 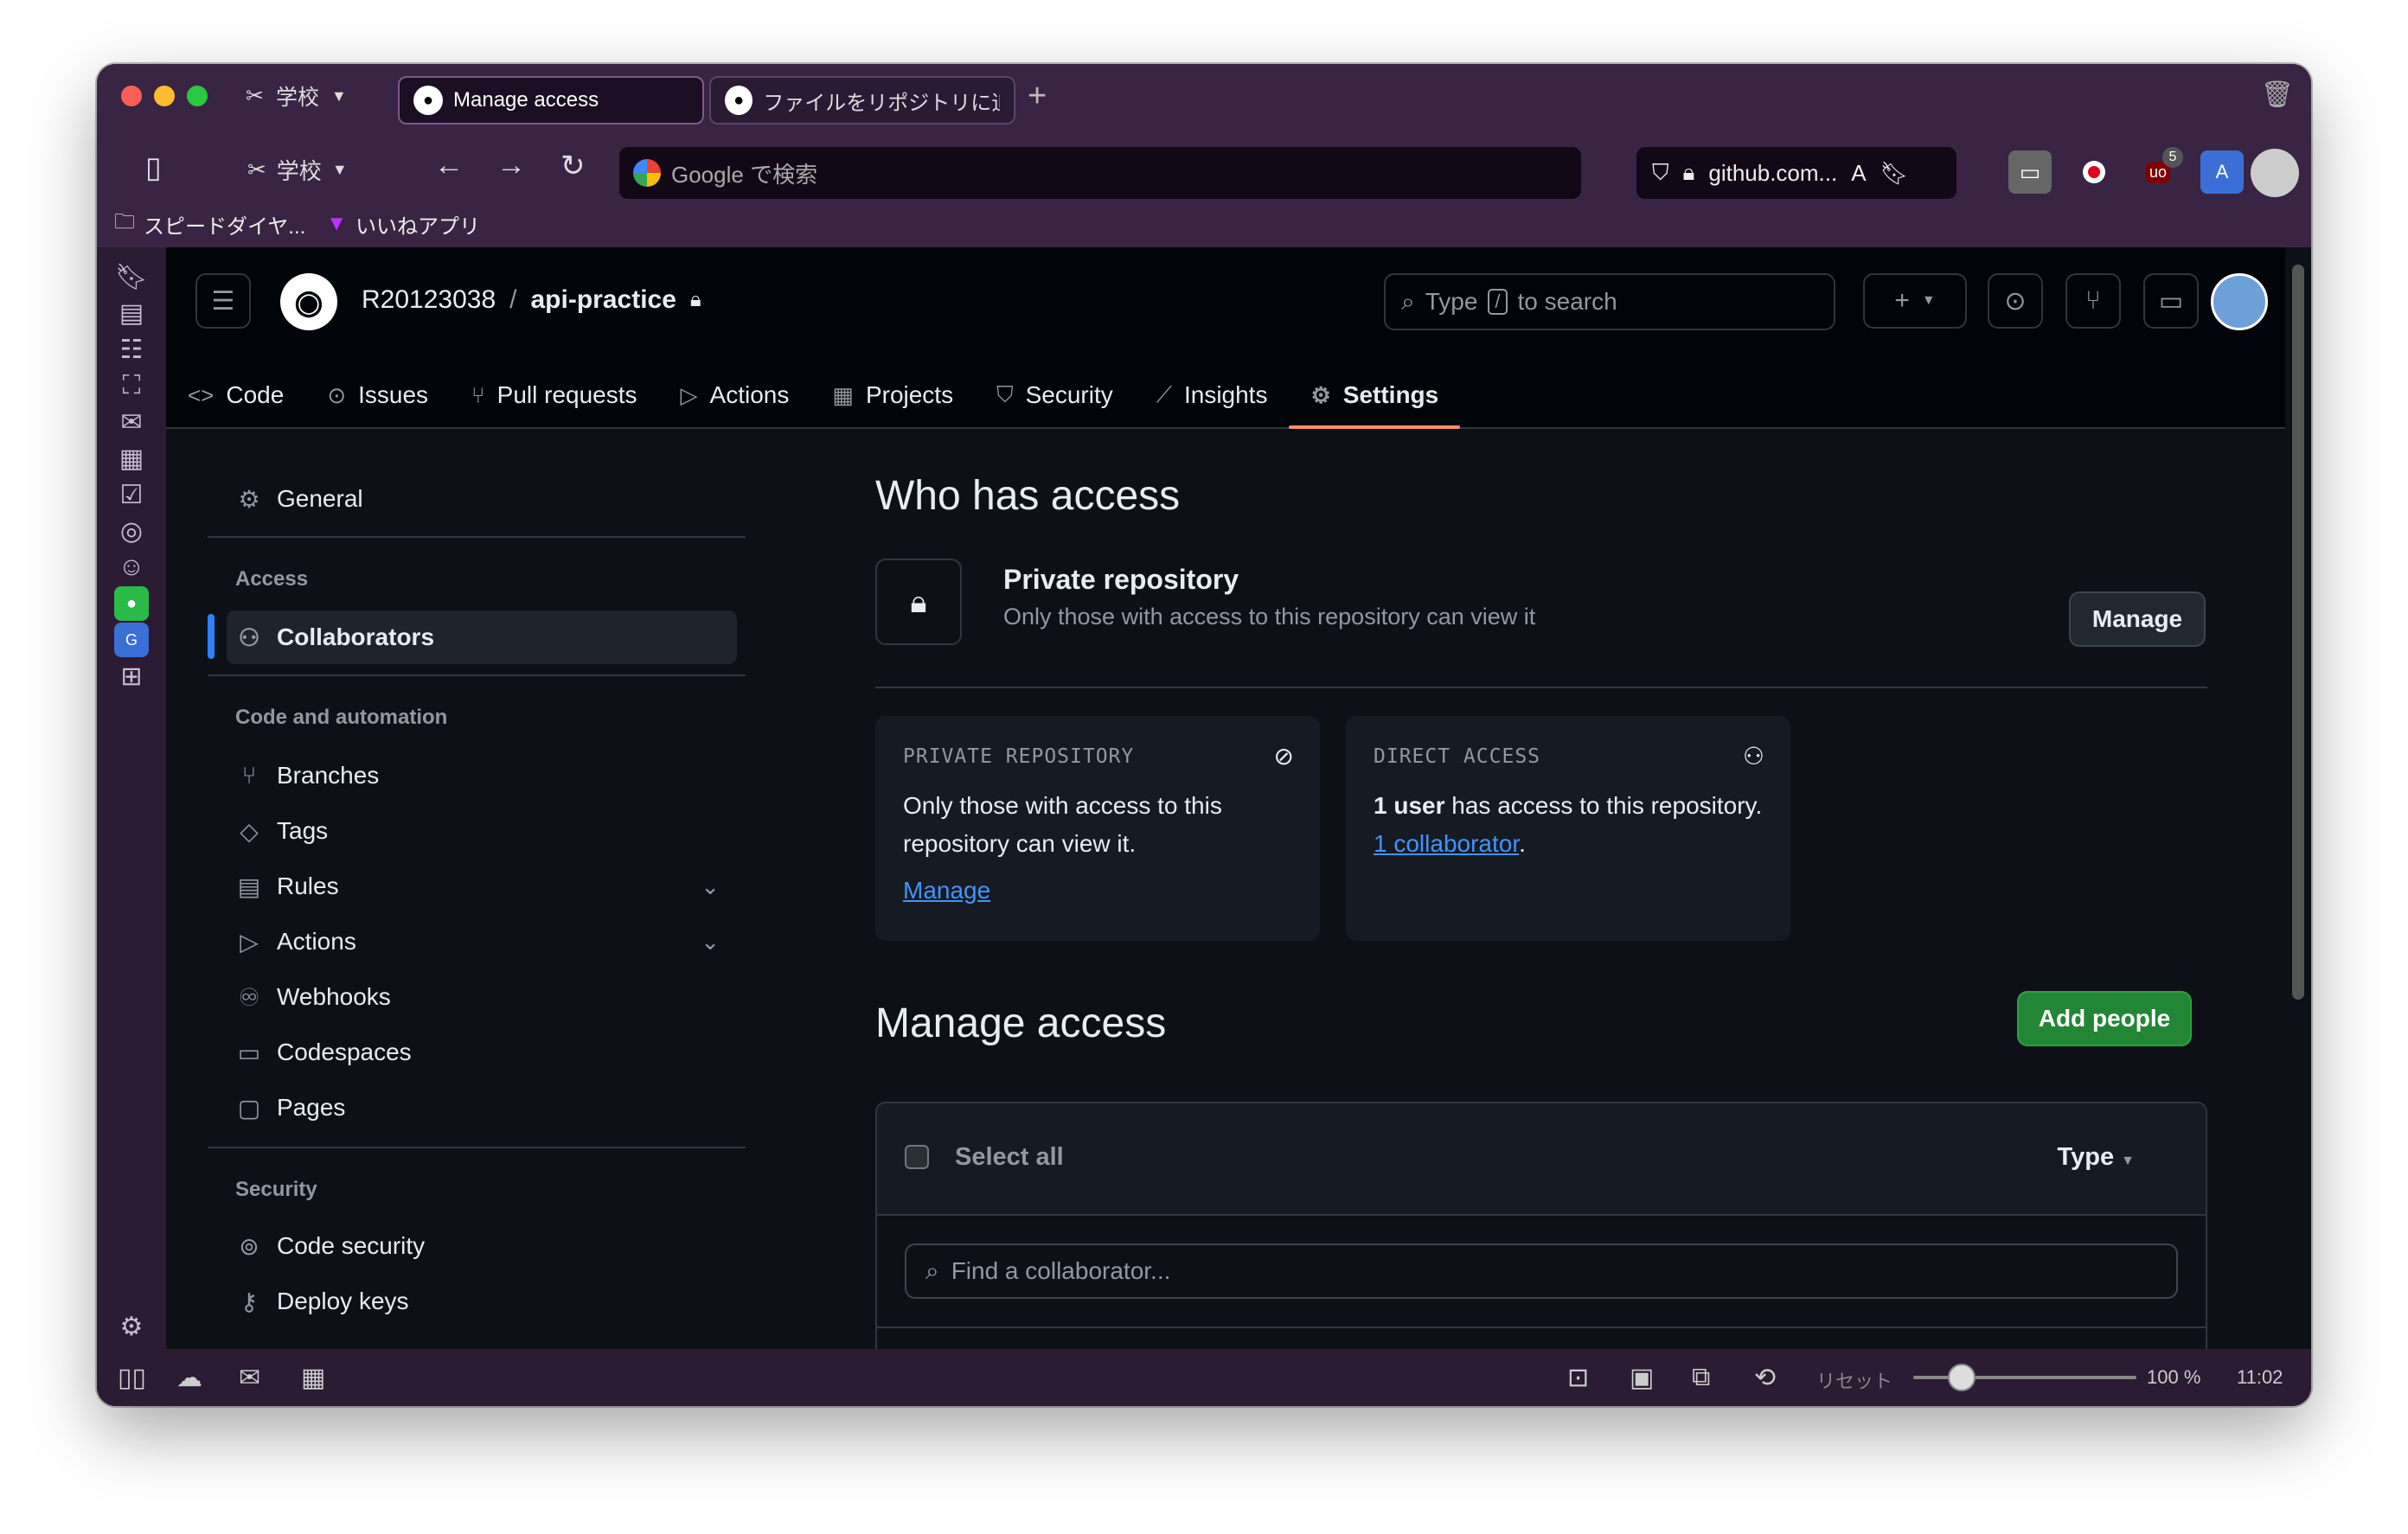 I want to click on issues-button: ⊙, so click(x=2015, y=301).